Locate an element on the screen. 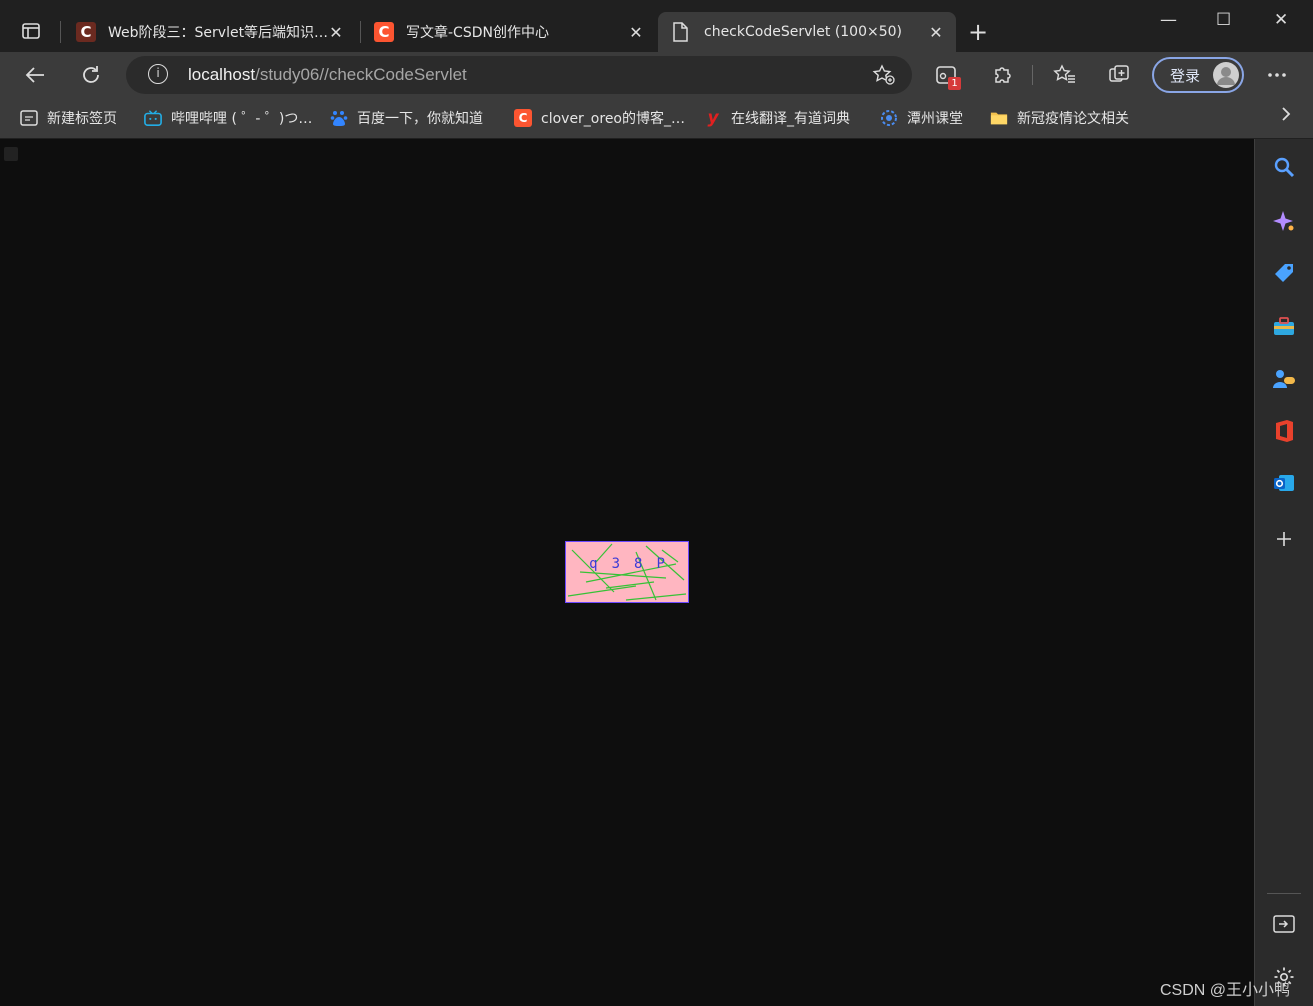 The height and width of the screenshot is (1006, 1313). refresh-button is located at coordinates (91, 75).